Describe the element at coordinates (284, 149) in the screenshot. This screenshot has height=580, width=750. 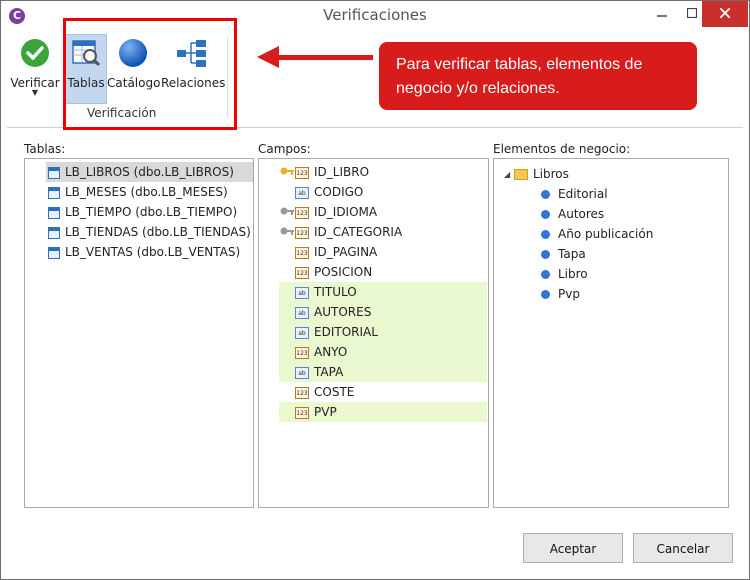
I see `campos-label: Campos:` at that location.